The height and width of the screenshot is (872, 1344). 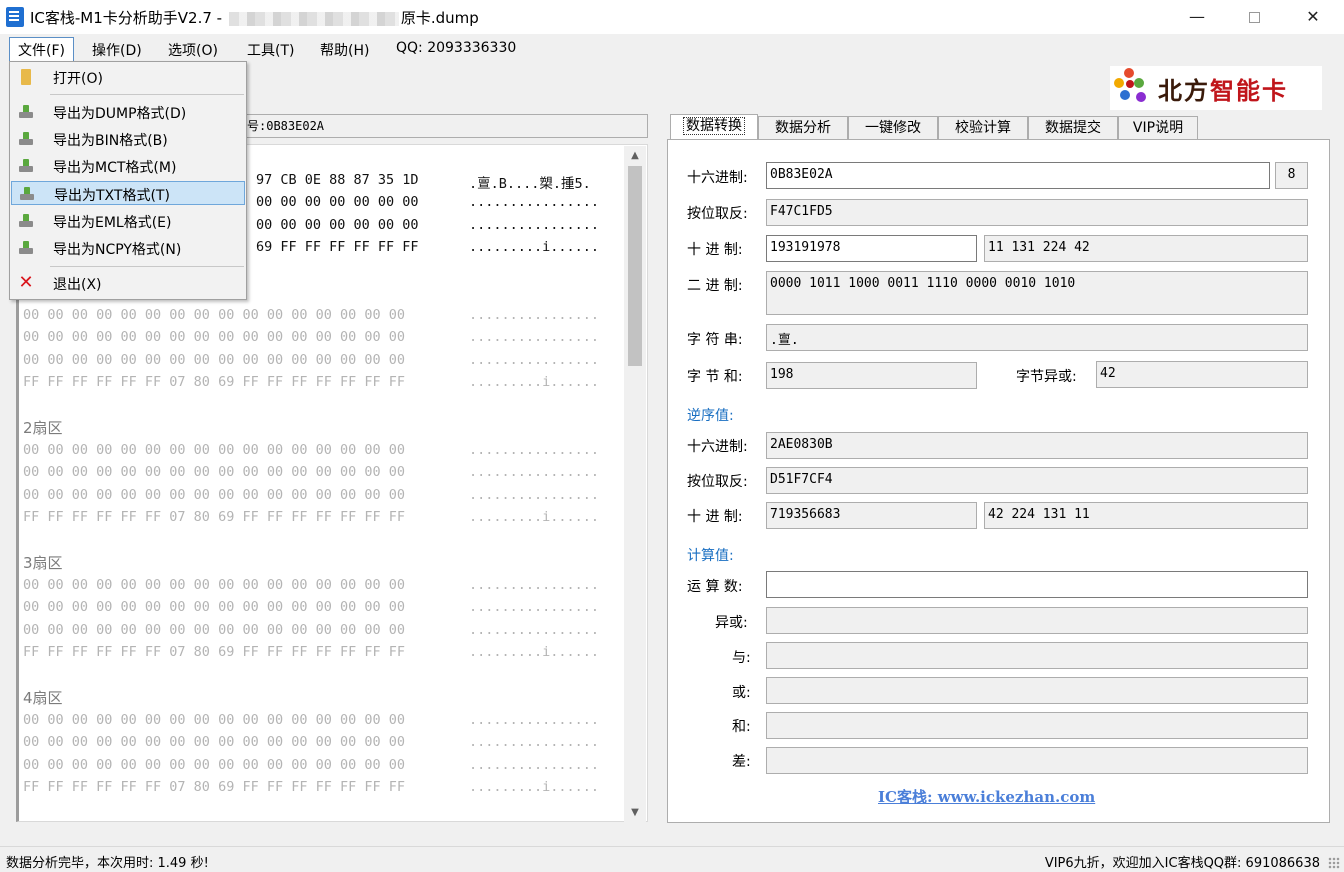 I want to click on menu-export-dump: 导出为DUMP格式(D), so click(x=128, y=112).